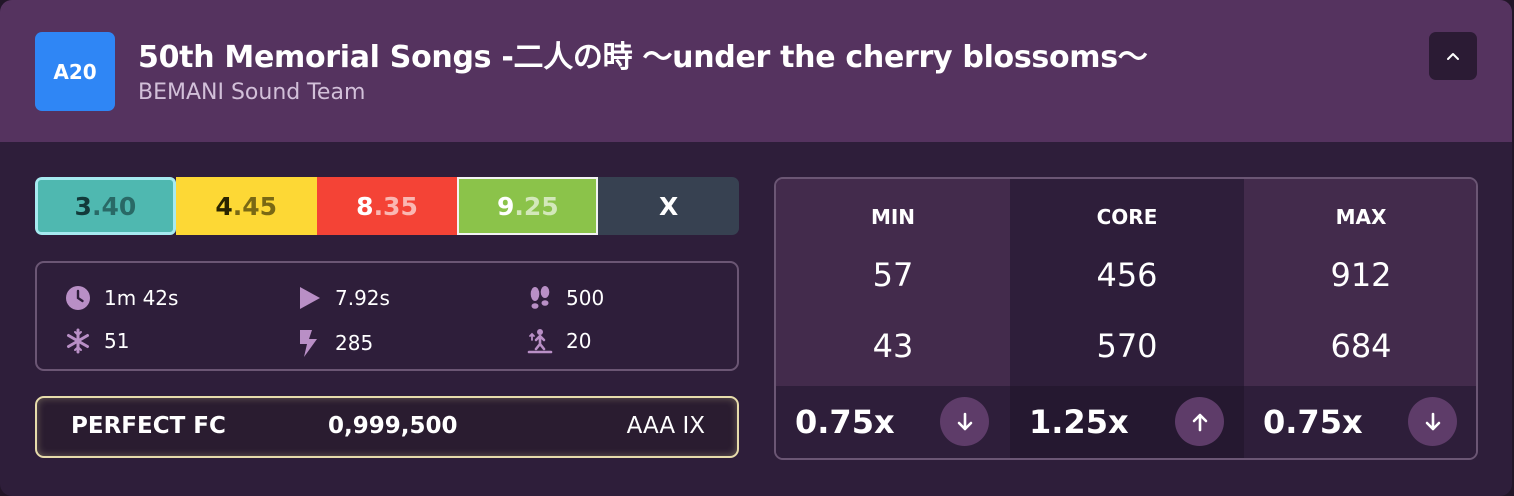  I want to click on difficulty-dec: .45, so click(255, 206).